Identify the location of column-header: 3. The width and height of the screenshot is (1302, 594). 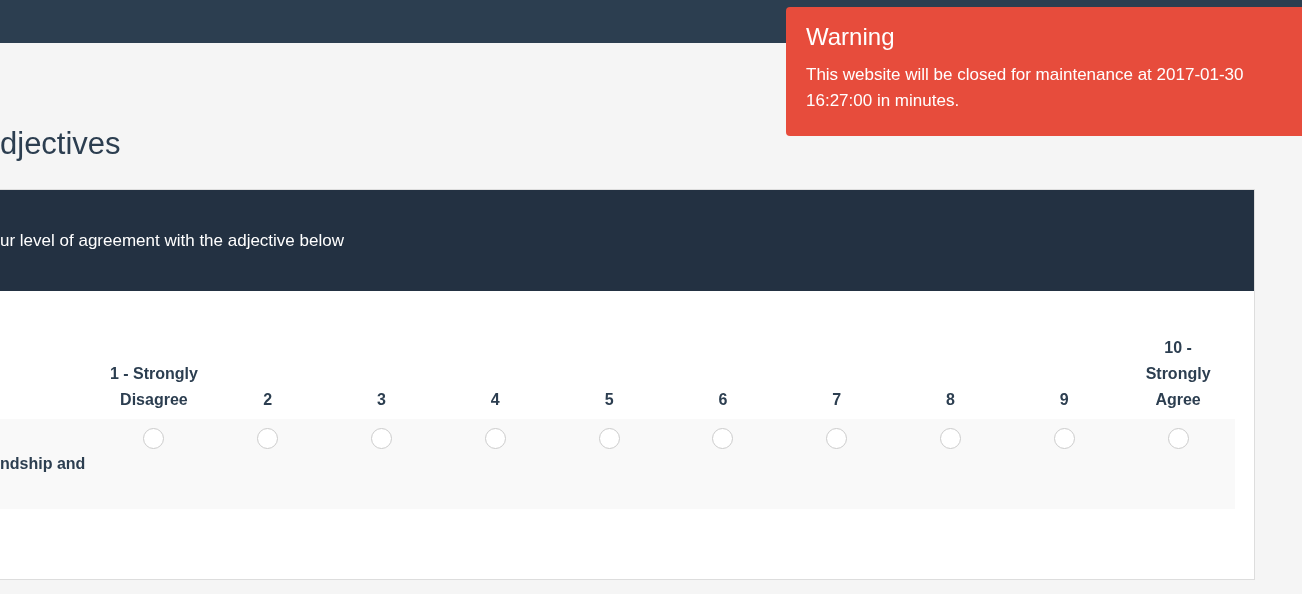
(381, 400).